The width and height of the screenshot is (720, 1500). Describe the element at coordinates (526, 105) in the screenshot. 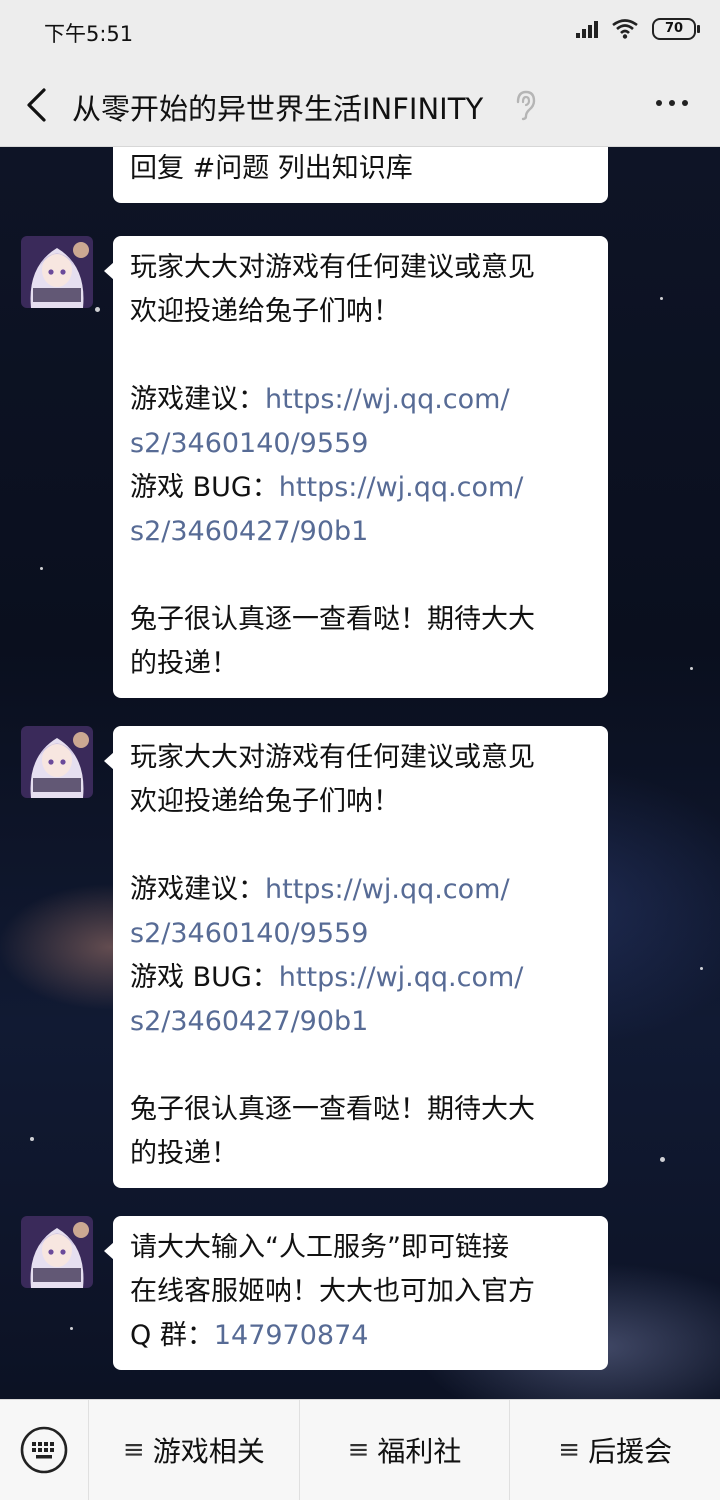

I see `earpiece-mode-icon` at that location.